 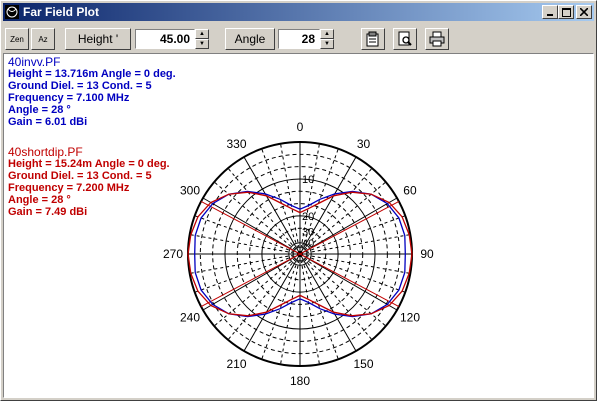 What do you see at coordinates (308, 244) in the screenshot?
I see `polar-ring-label: 40` at bounding box center [308, 244].